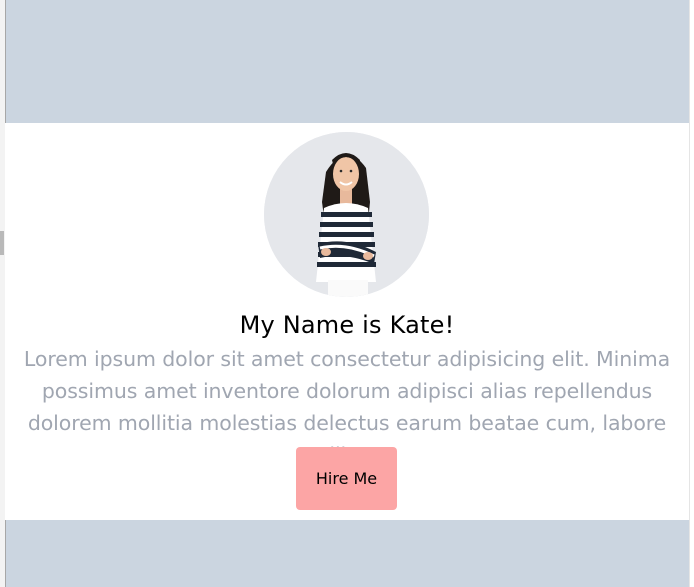 The image size is (694, 587). Describe the element at coordinates (346, 478) in the screenshot. I see `hire-me-button: Hire Me` at that location.